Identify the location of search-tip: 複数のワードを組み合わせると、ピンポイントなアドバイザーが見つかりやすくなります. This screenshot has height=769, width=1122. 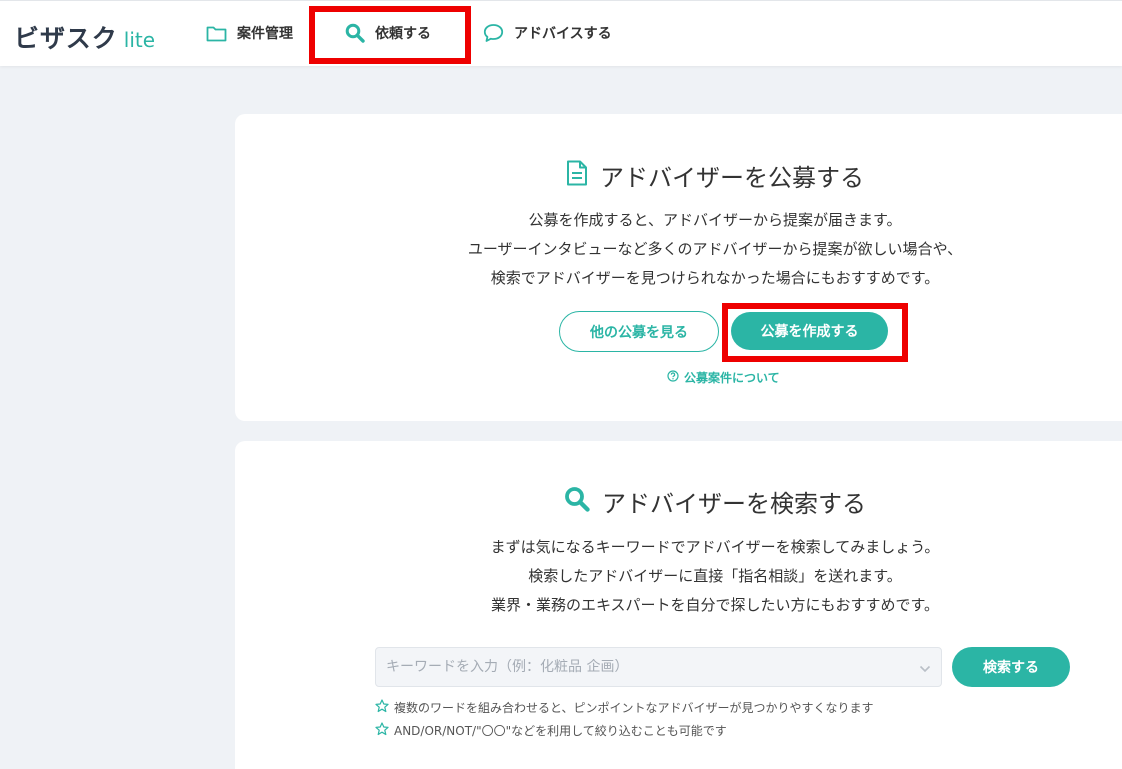
(624, 707).